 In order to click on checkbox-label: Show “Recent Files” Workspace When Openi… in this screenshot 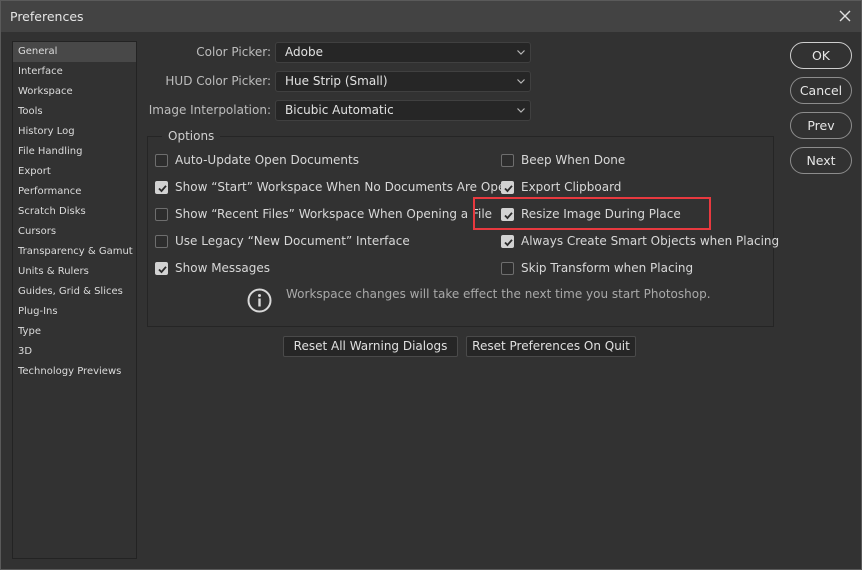, I will do `click(334, 214)`.